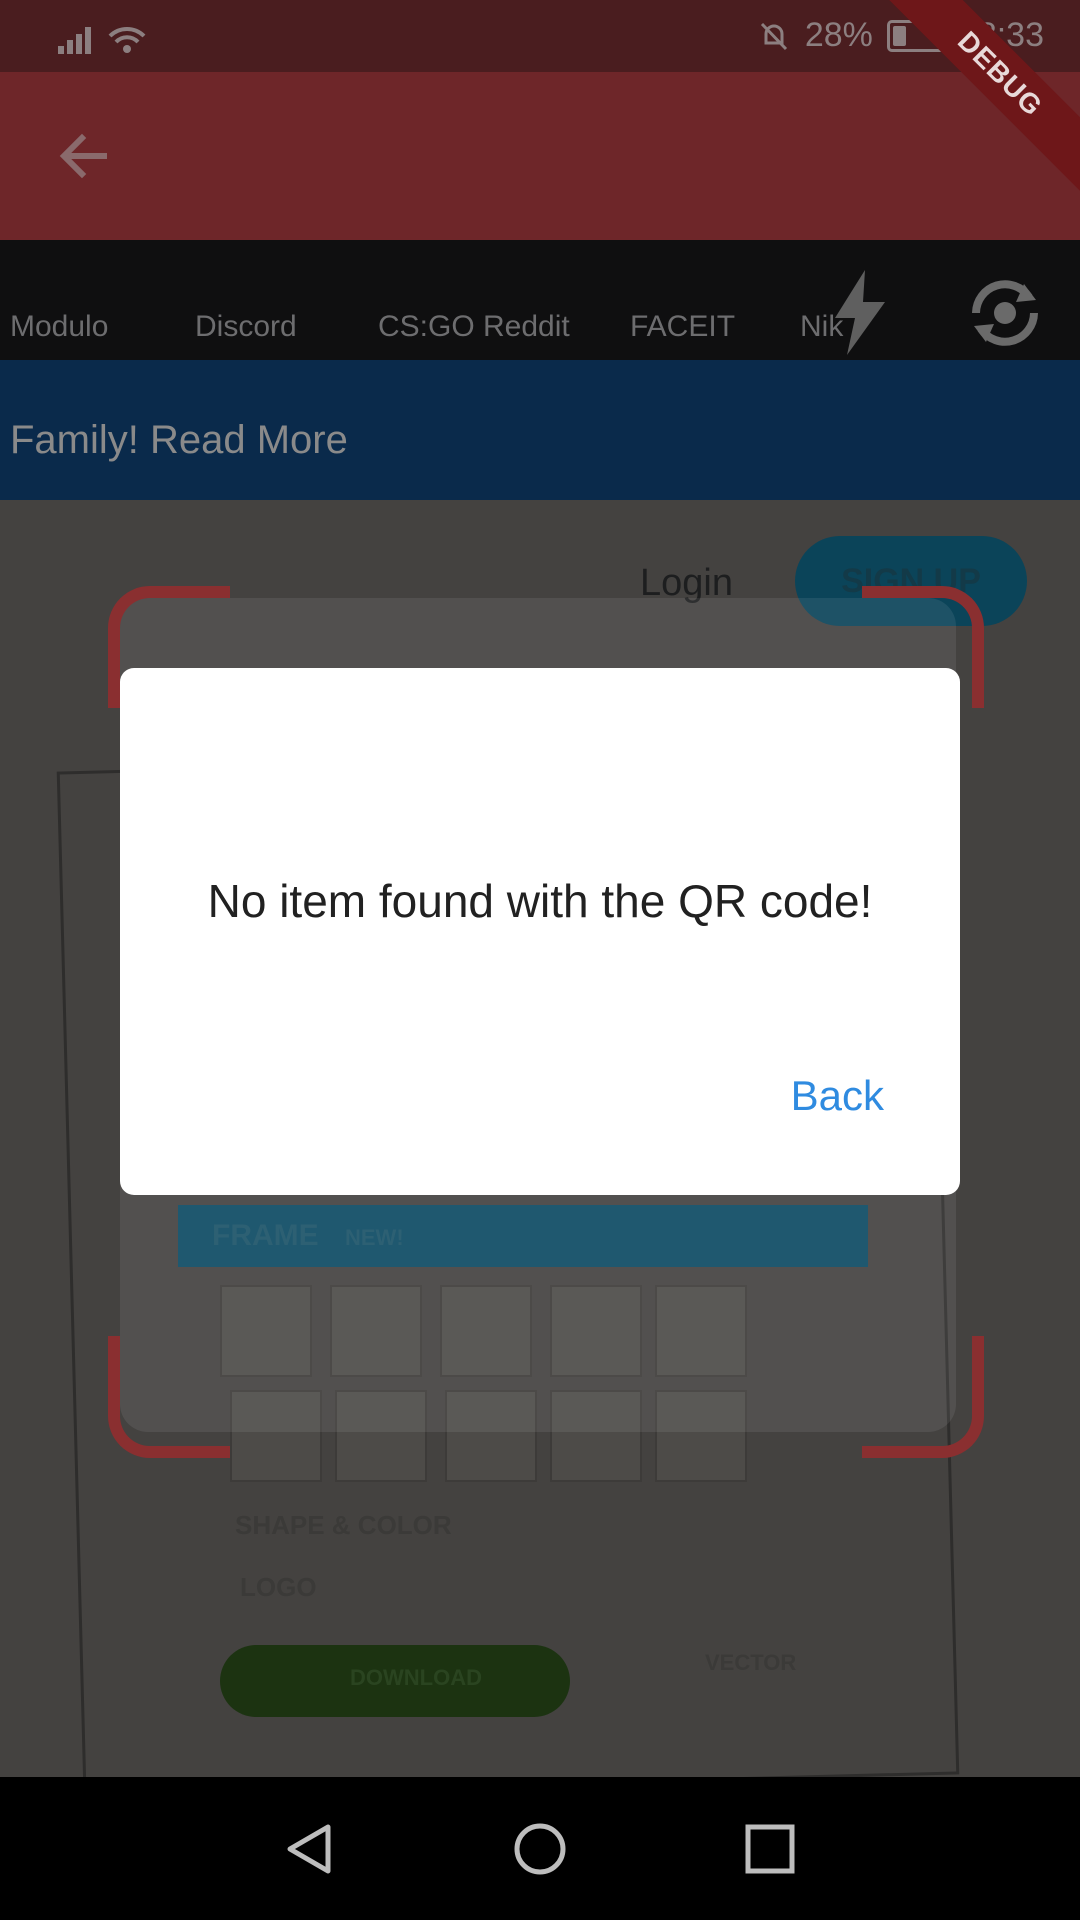 Image resolution: width=1080 pixels, height=1920 pixels. Describe the element at coordinates (246, 326) in the screenshot. I see `preview-tab: Discord` at that location.